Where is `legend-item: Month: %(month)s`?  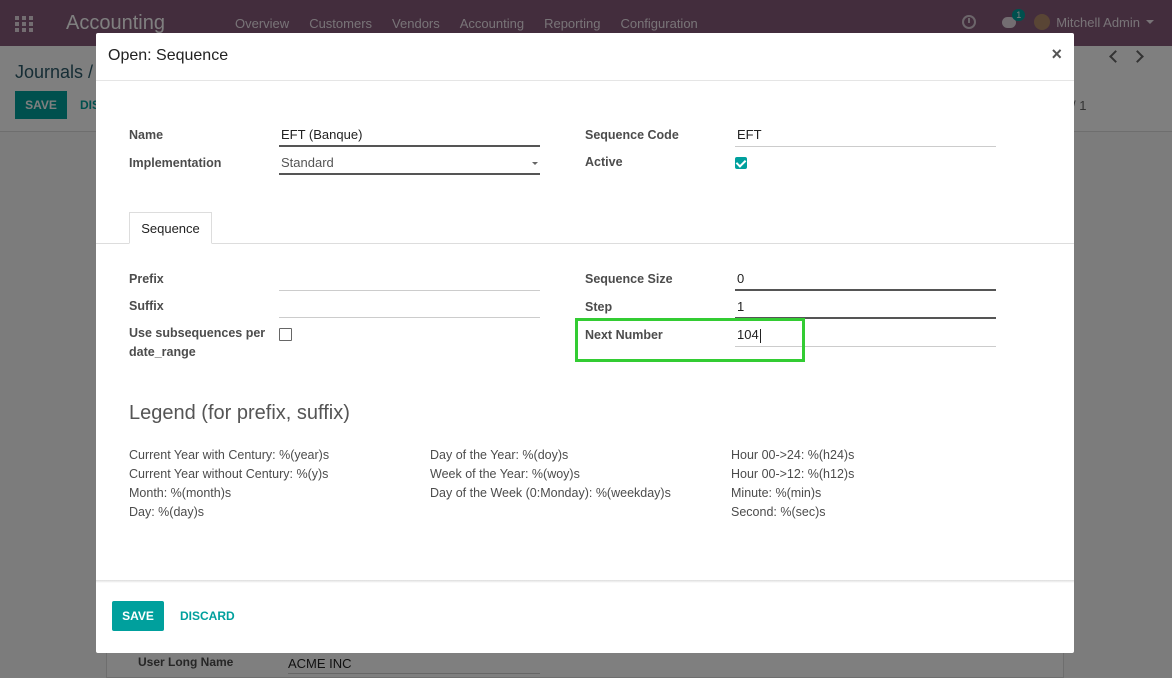
legend-item: Month: %(month)s is located at coordinates (180, 493).